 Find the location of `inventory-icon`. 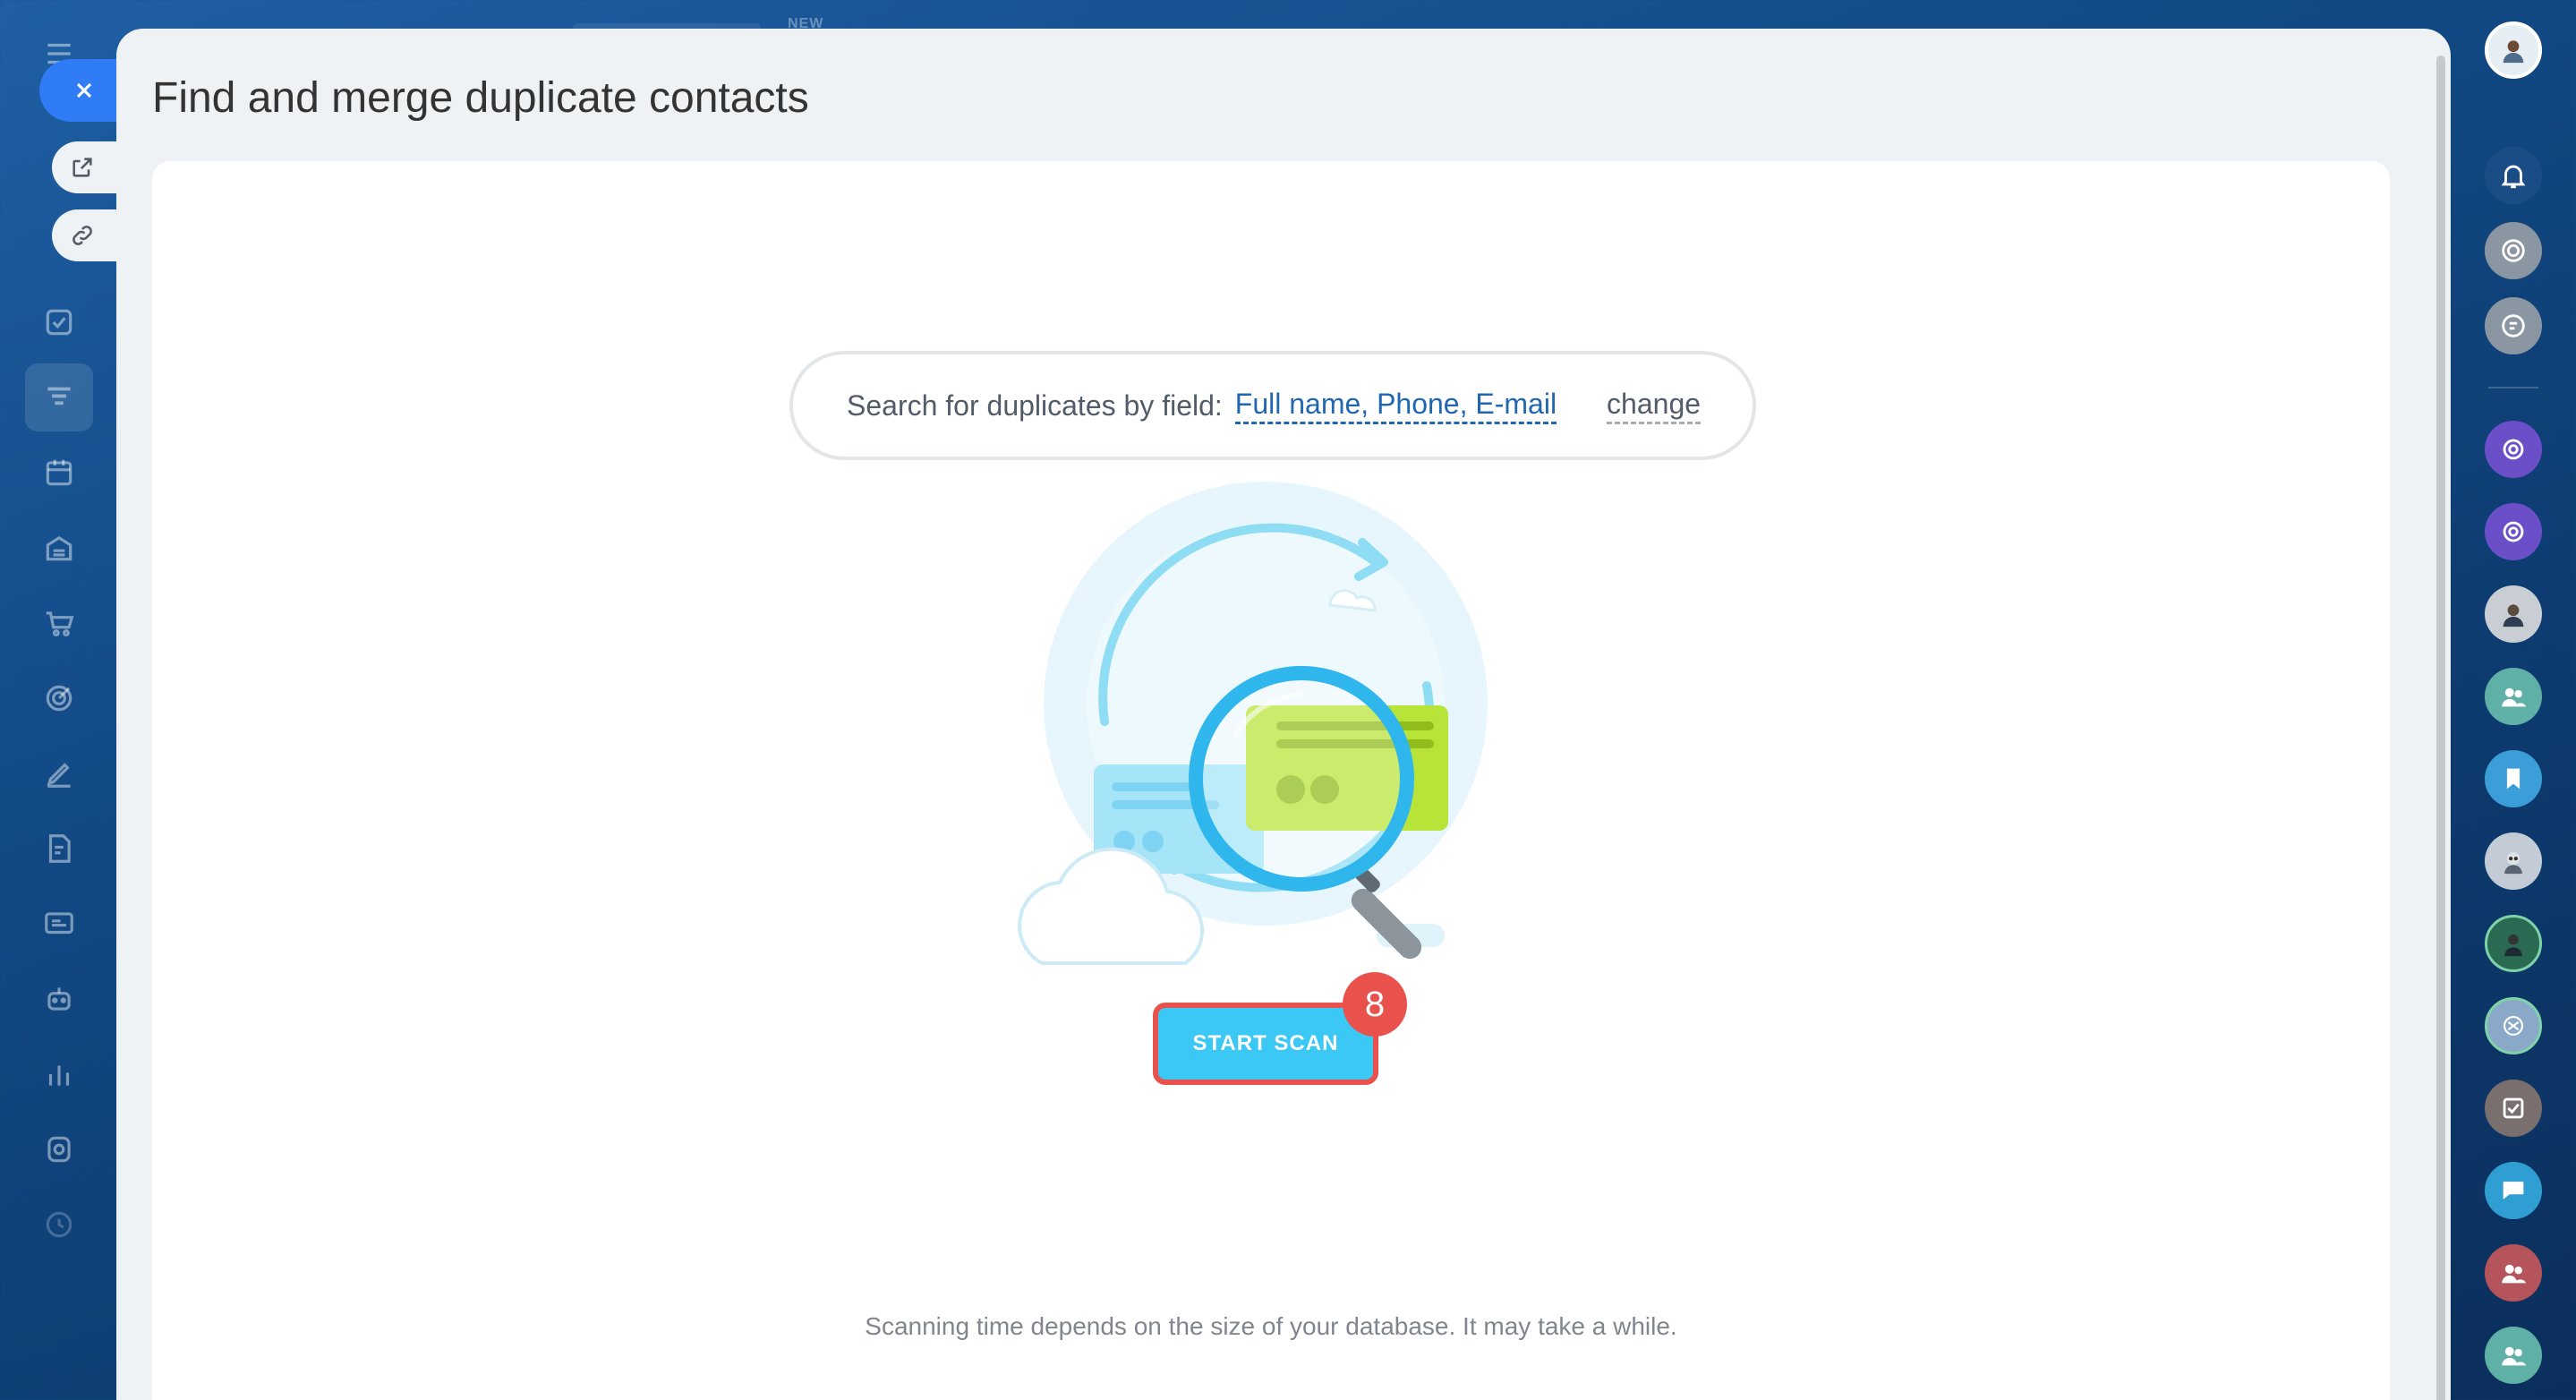

inventory-icon is located at coordinates (59, 548).